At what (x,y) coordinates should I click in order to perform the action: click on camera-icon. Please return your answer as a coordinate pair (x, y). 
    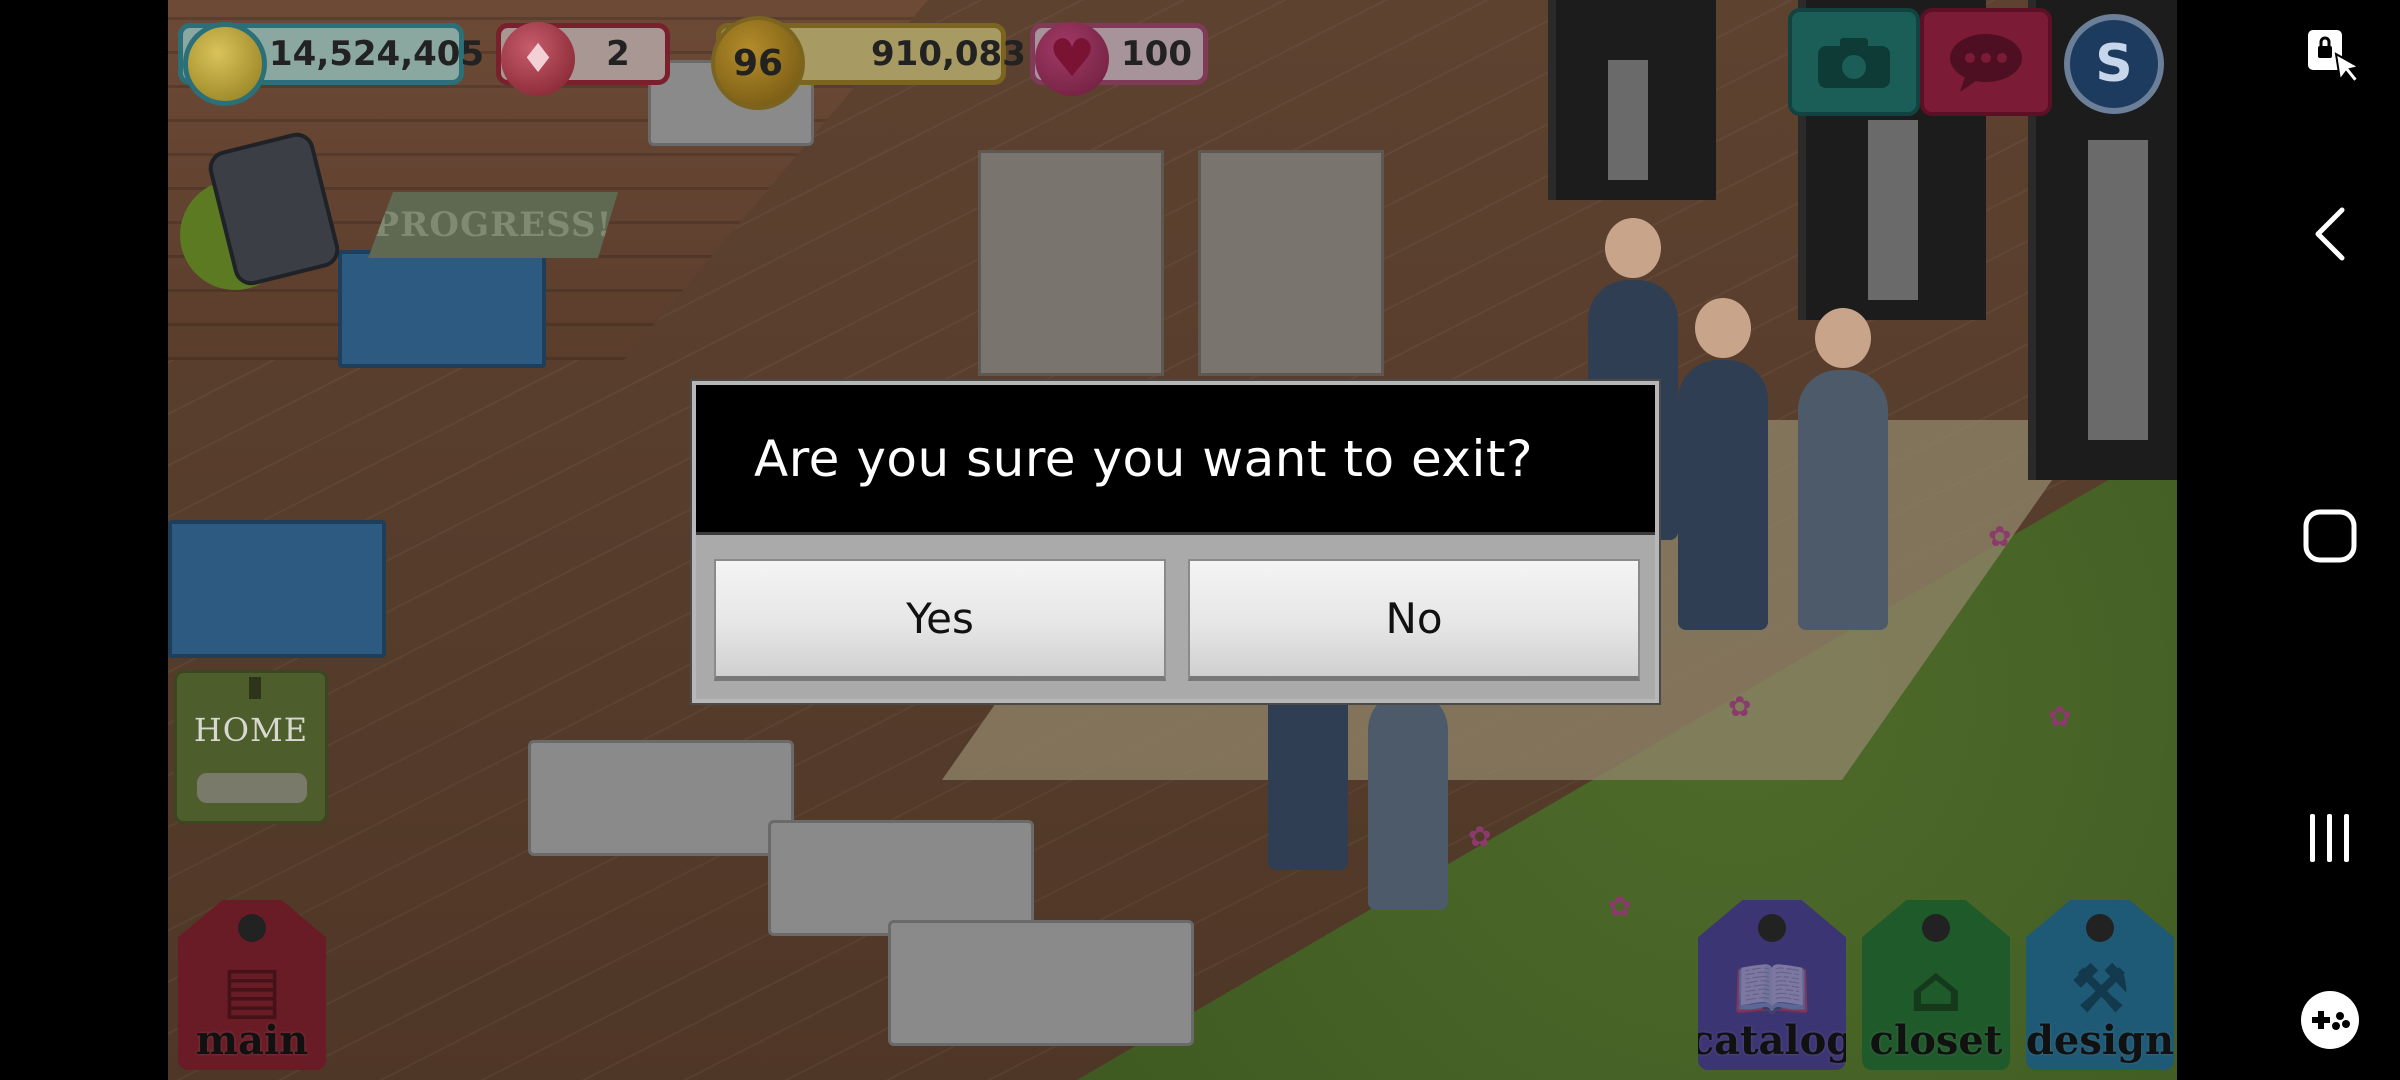
    Looking at the image, I should click on (1854, 63).